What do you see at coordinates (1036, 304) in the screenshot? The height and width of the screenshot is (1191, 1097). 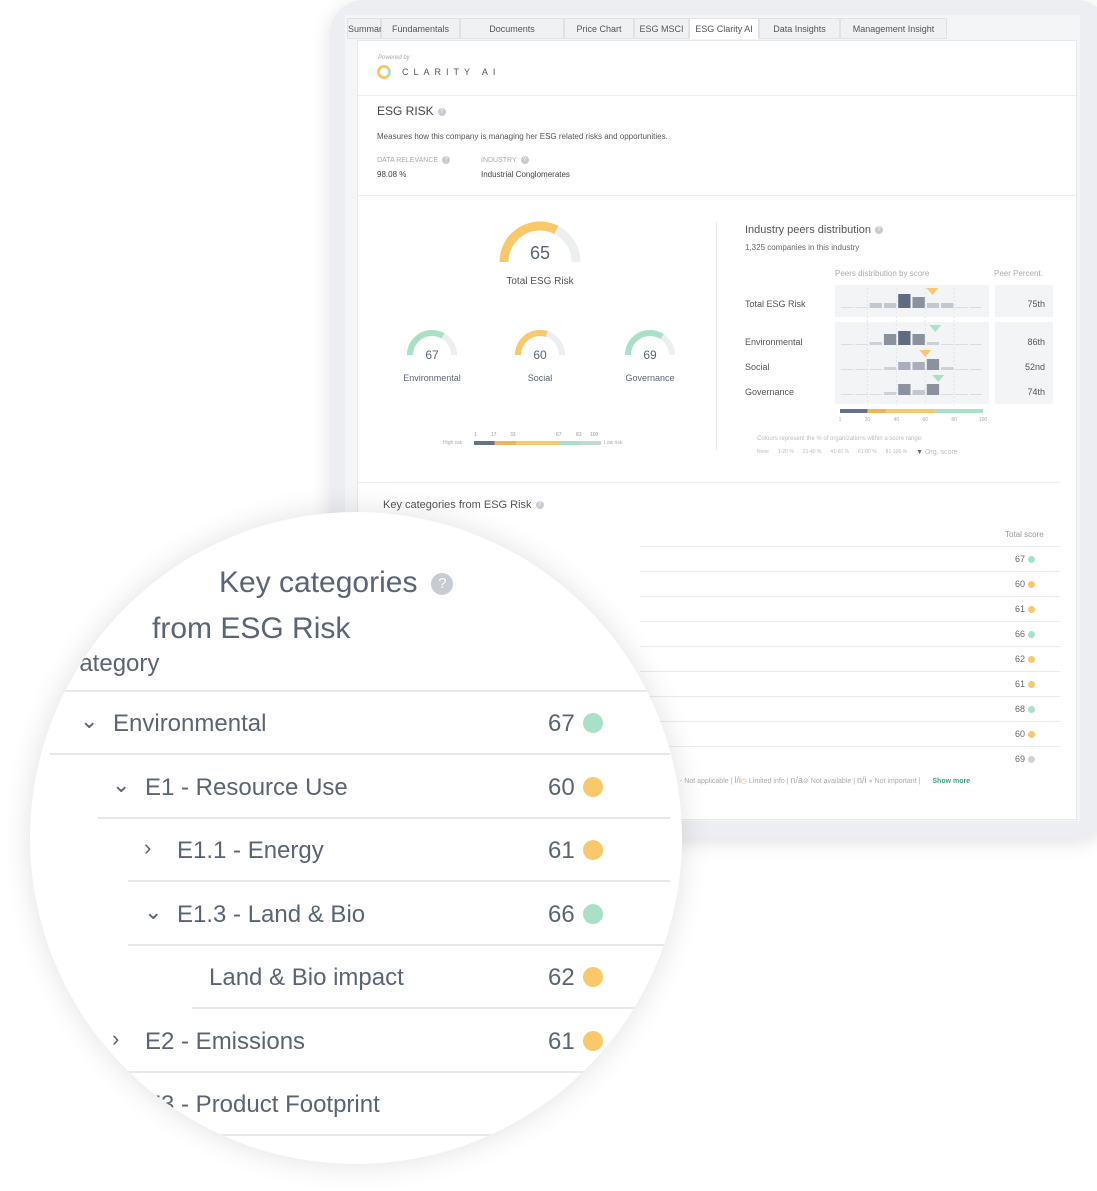 I see `peer-percentile: 75th` at bounding box center [1036, 304].